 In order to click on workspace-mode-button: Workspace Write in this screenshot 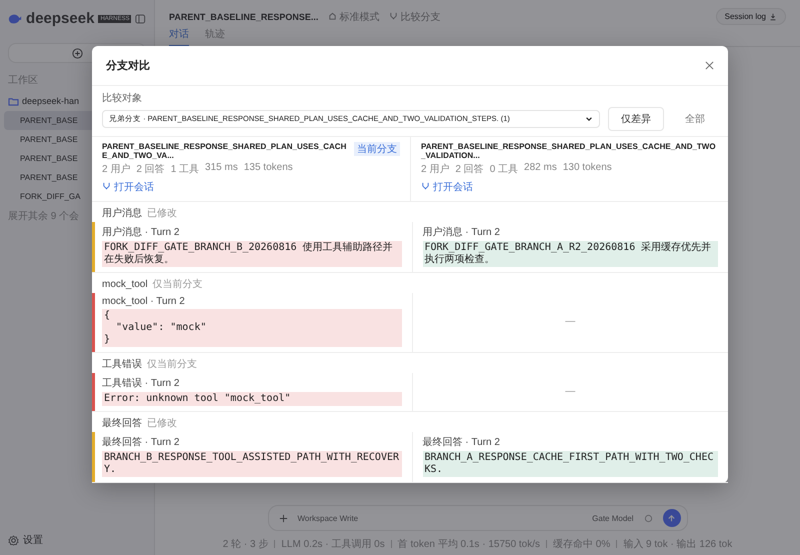, I will do `click(328, 518)`.